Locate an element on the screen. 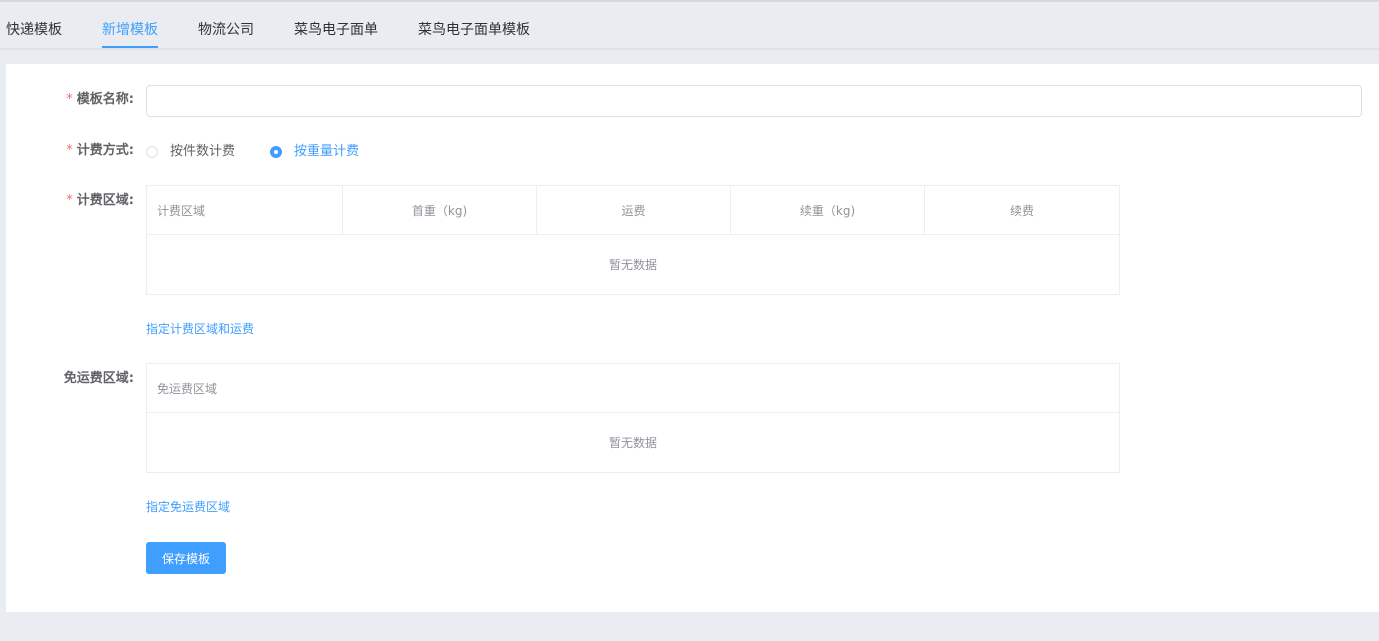 Image resolution: width=1379 pixels, height=641 pixels. radio-label: 按重量计费 is located at coordinates (327, 151).